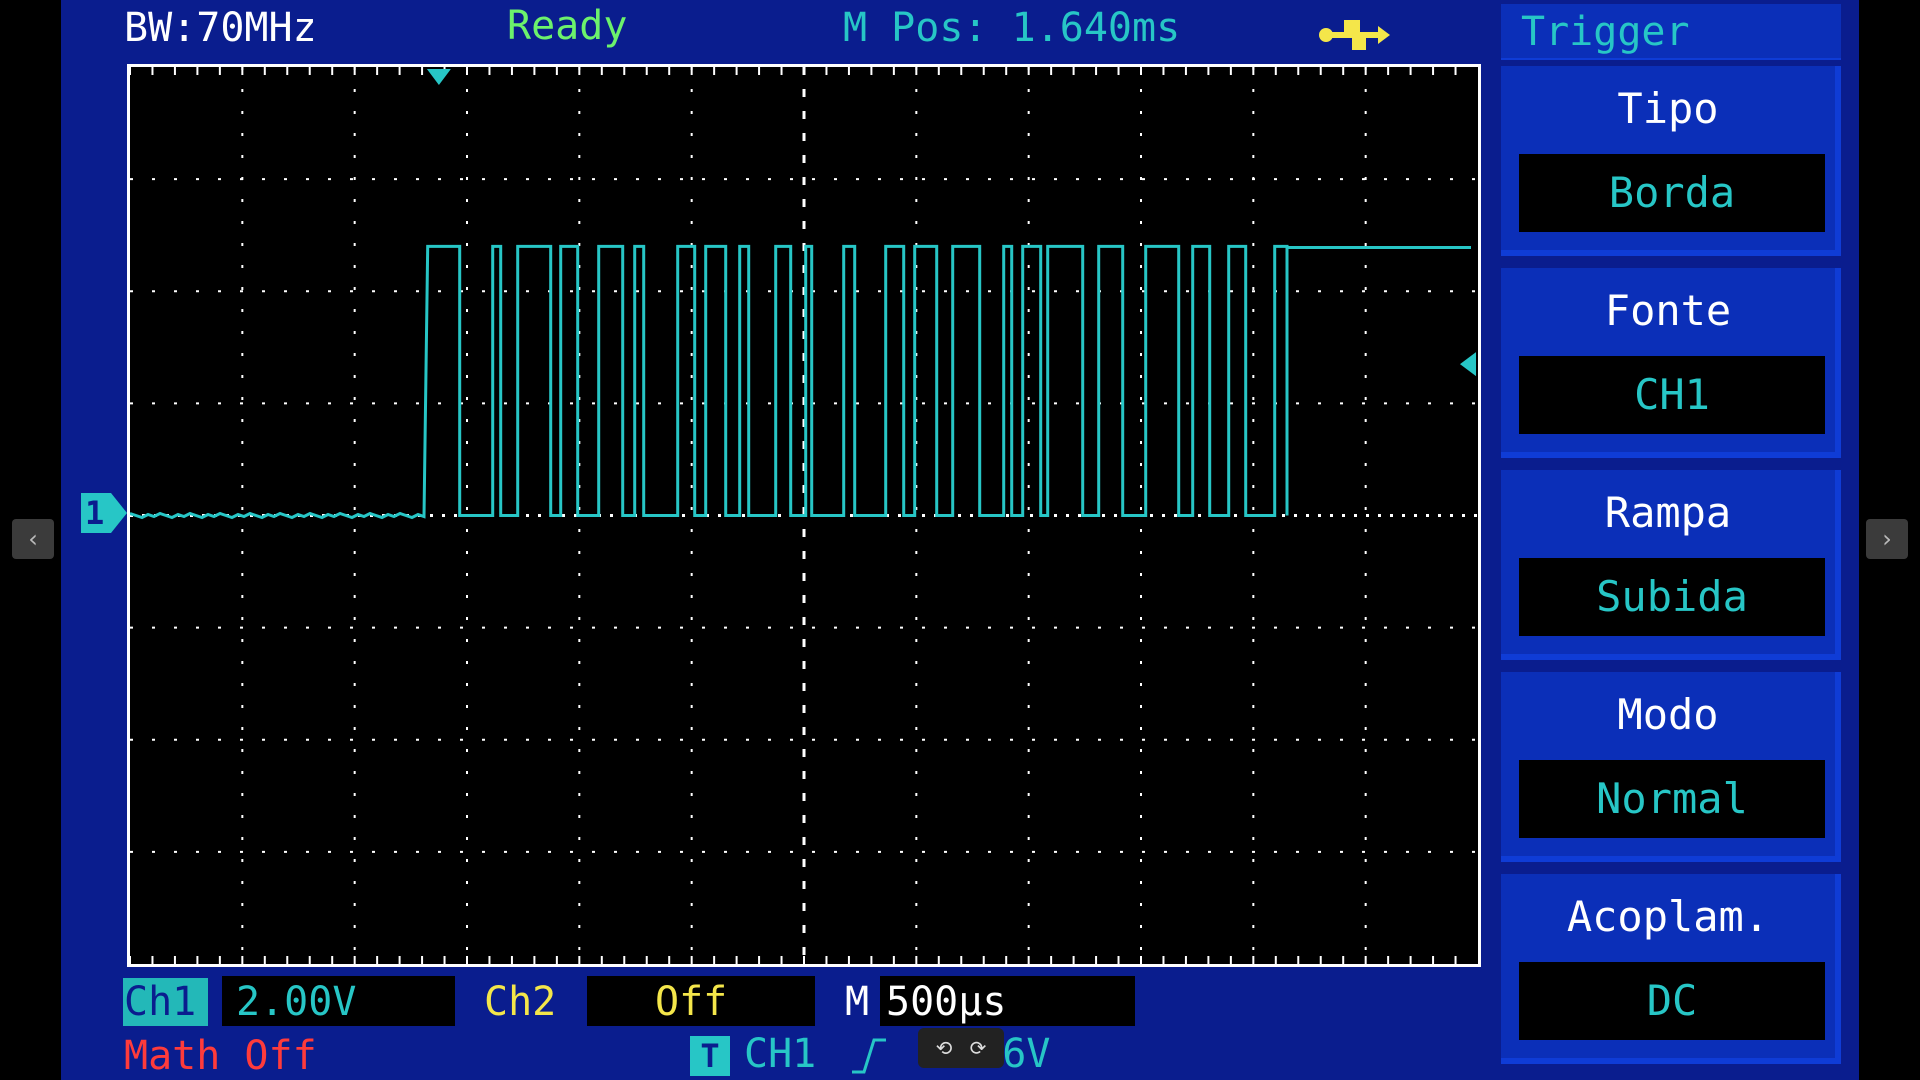 The image size is (1920, 1080). I want to click on menu-item-modo: Modo Normal, so click(1671, 767).